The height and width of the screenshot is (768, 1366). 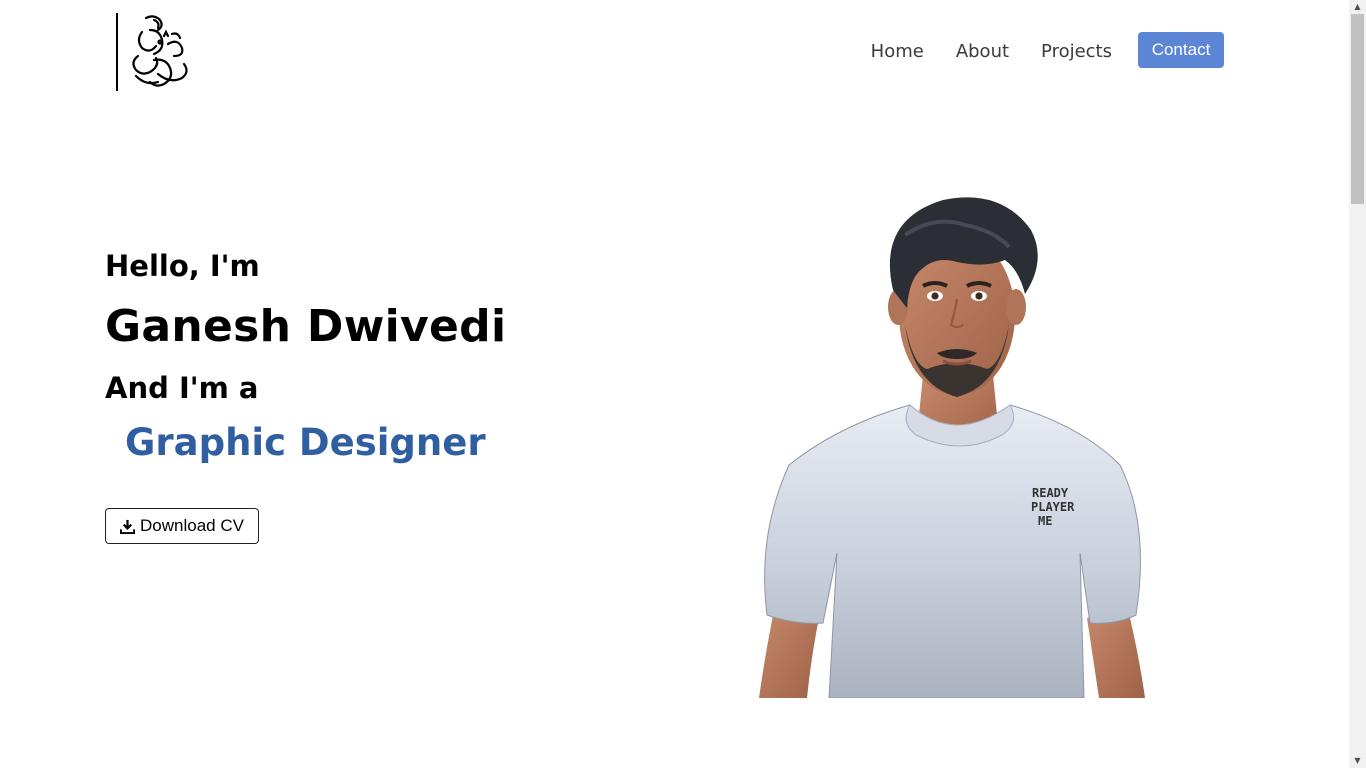 What do you see at coordinates (182, 266) in the screenshot?
I see `greeting: Hello, I'm` at bounding box center [182, 266].